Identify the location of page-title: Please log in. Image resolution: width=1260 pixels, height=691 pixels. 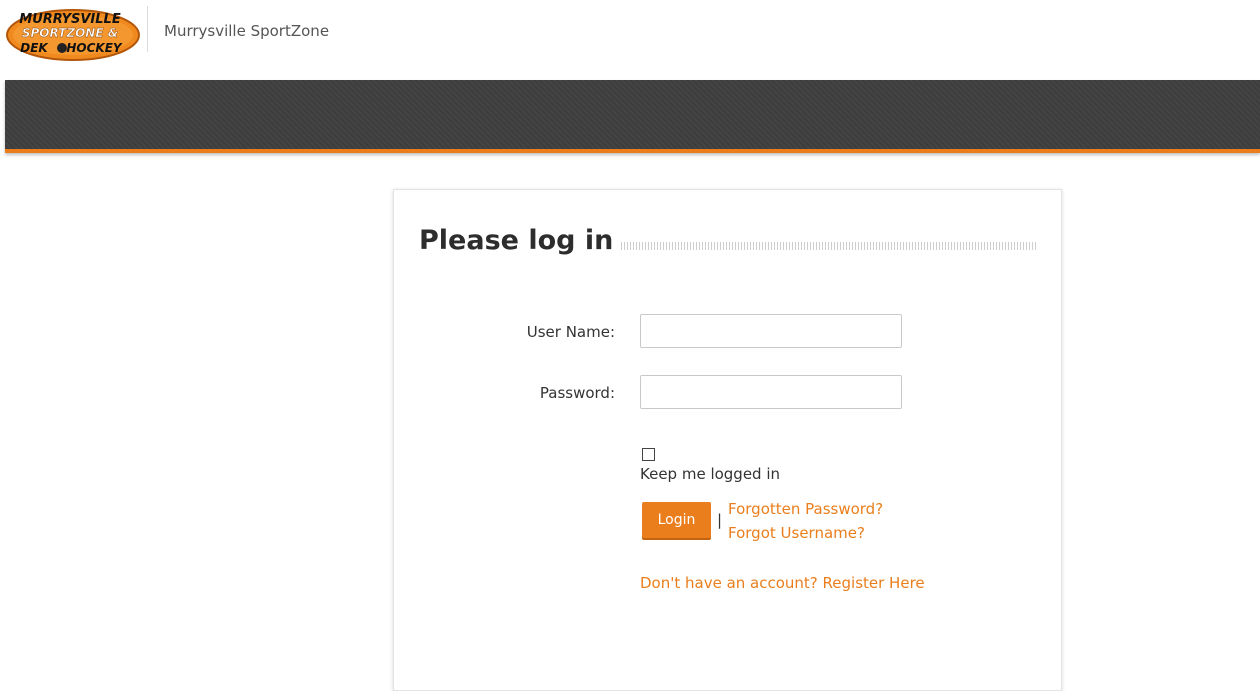
(516, 240).